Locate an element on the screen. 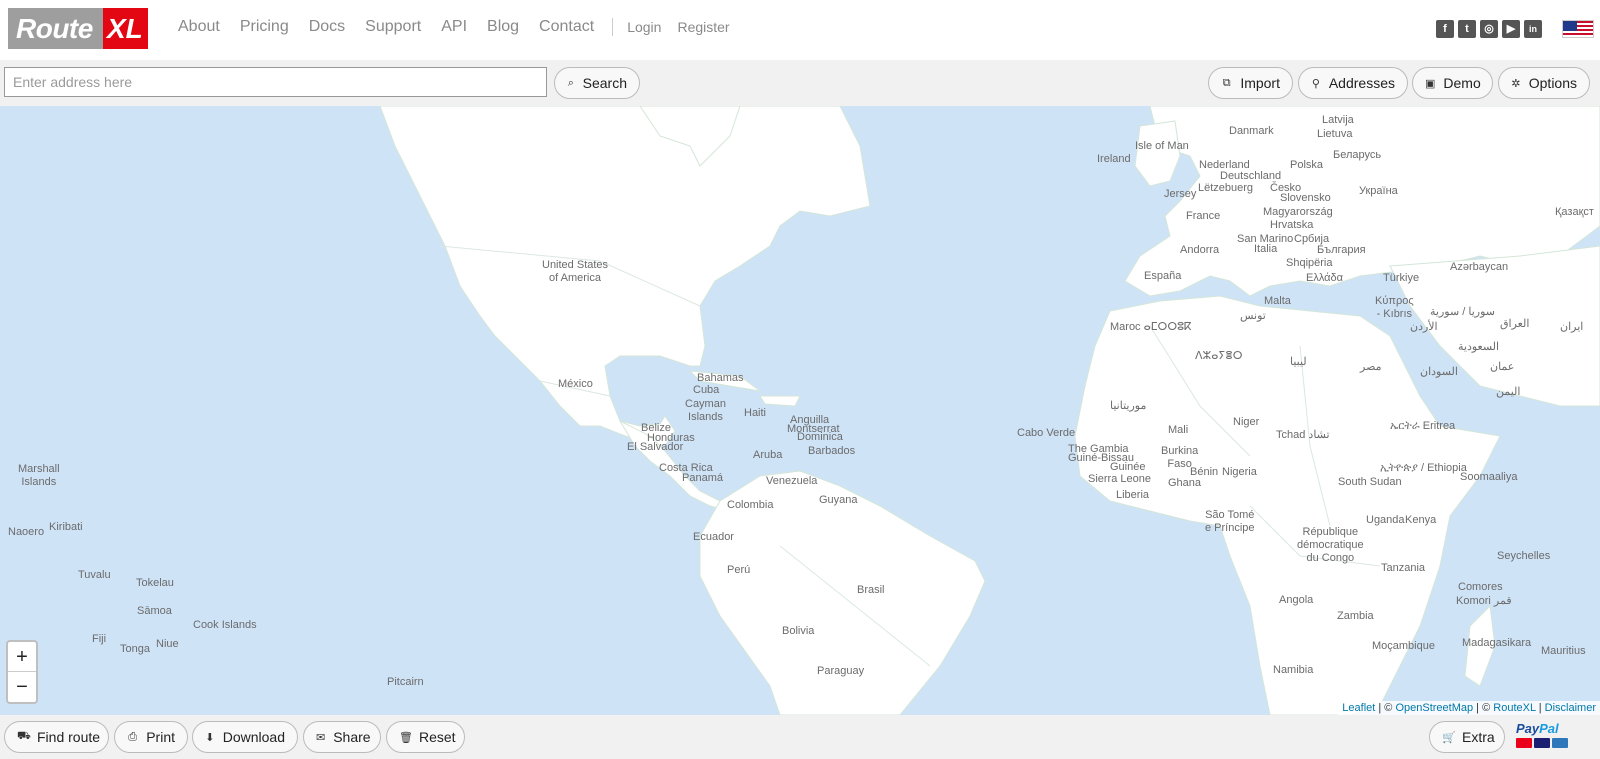 The width and height of the screenshot is (1600, 759). zoom-out-button: − is located at coordinates (22, 687).